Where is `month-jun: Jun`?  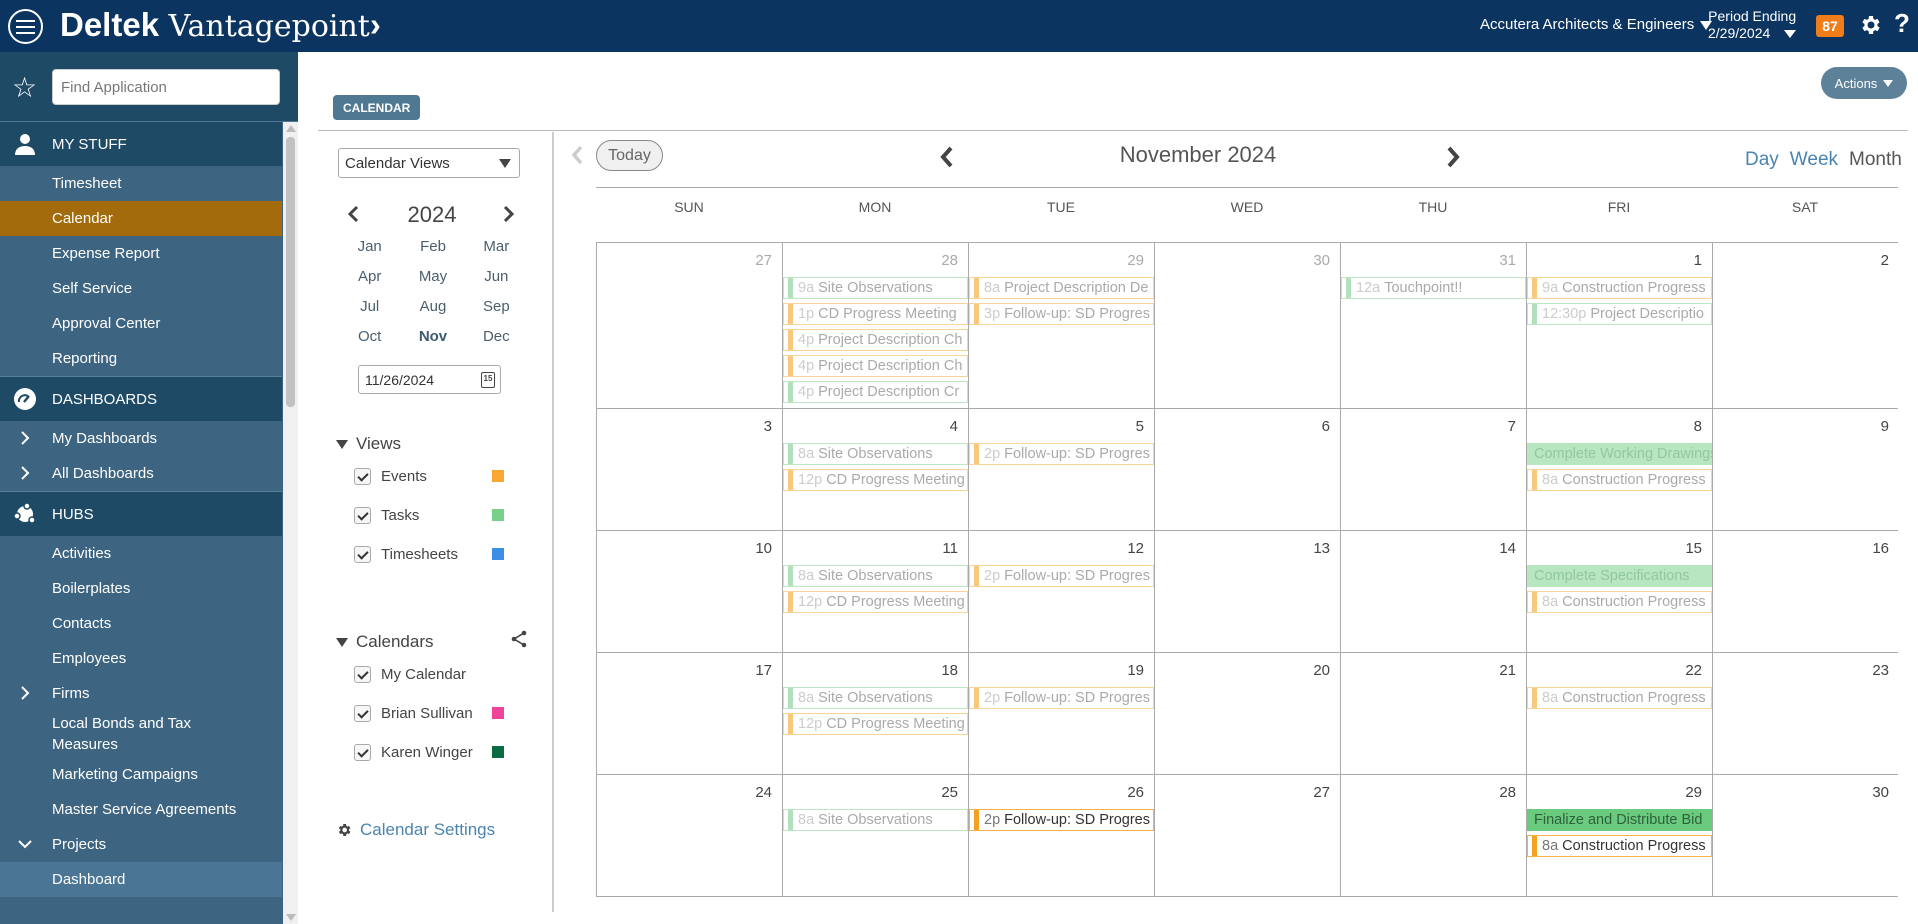
month-jun: Jun is located at coordinates (496, 277).